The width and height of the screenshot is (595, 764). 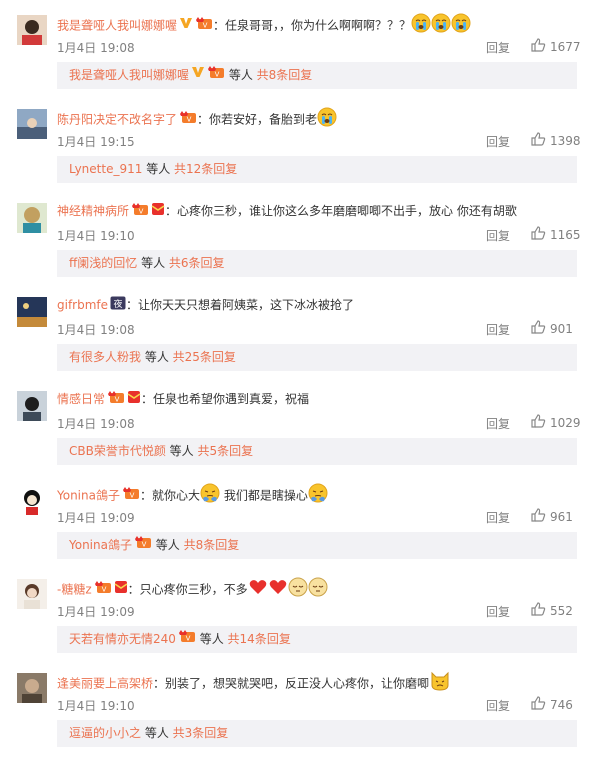 What do you see at coordinates (105, 169) in the screenshot?
I see `sub-reply-username: Lynette_911` at bounding box center [105, 169].